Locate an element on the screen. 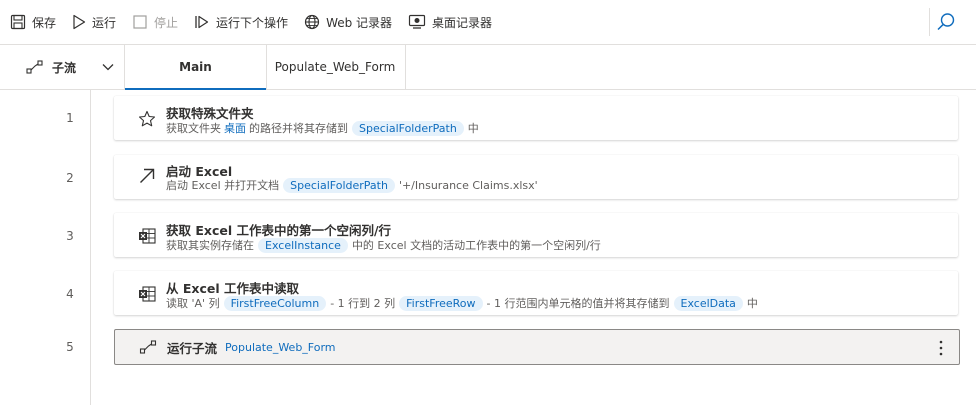  toolbar-divider is located at coordinates (929, 22).